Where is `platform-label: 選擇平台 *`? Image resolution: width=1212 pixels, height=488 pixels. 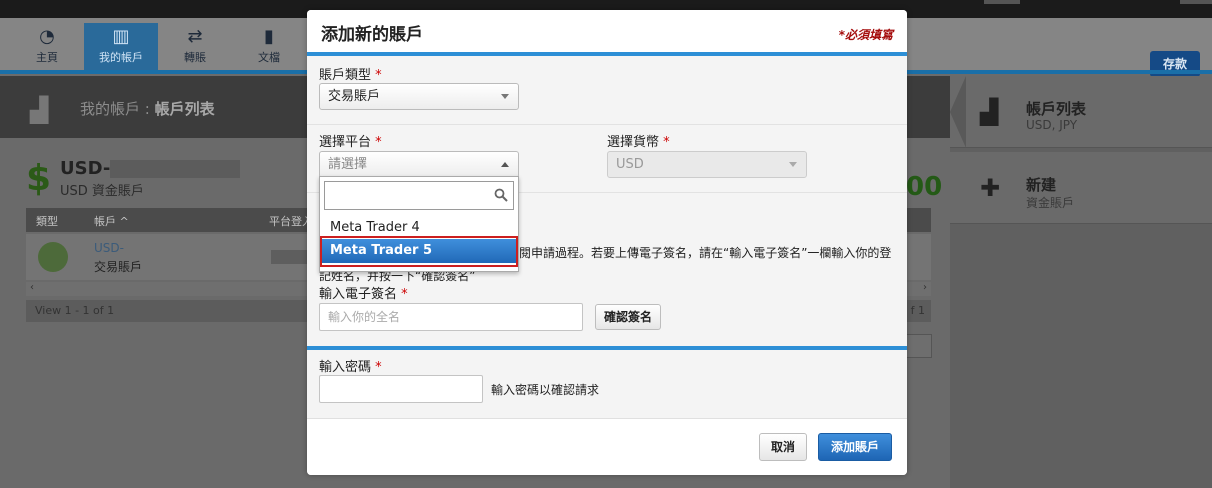 platform-label: 選擇平台 * is located at coordinates (350, 140).